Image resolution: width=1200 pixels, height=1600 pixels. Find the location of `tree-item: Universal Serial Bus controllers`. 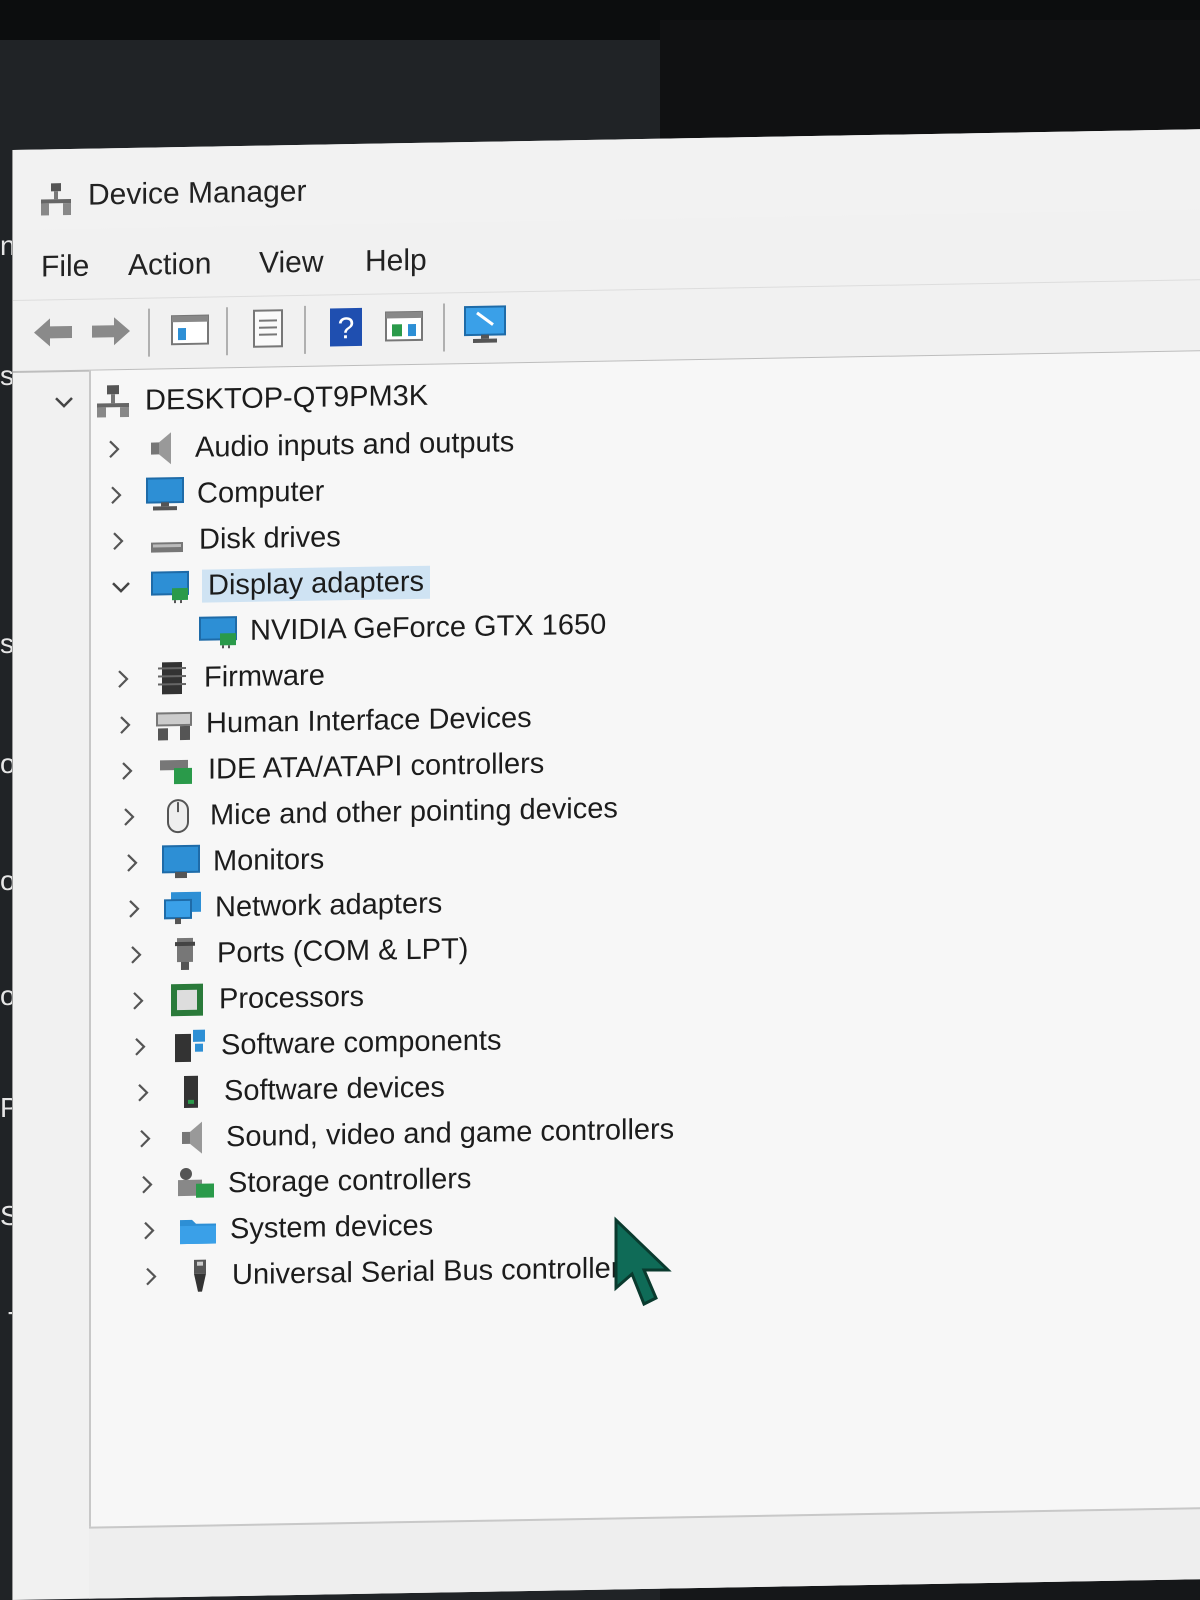

tree-item: Universal Serial Bus controllers is located at coordinates (386, 1272).